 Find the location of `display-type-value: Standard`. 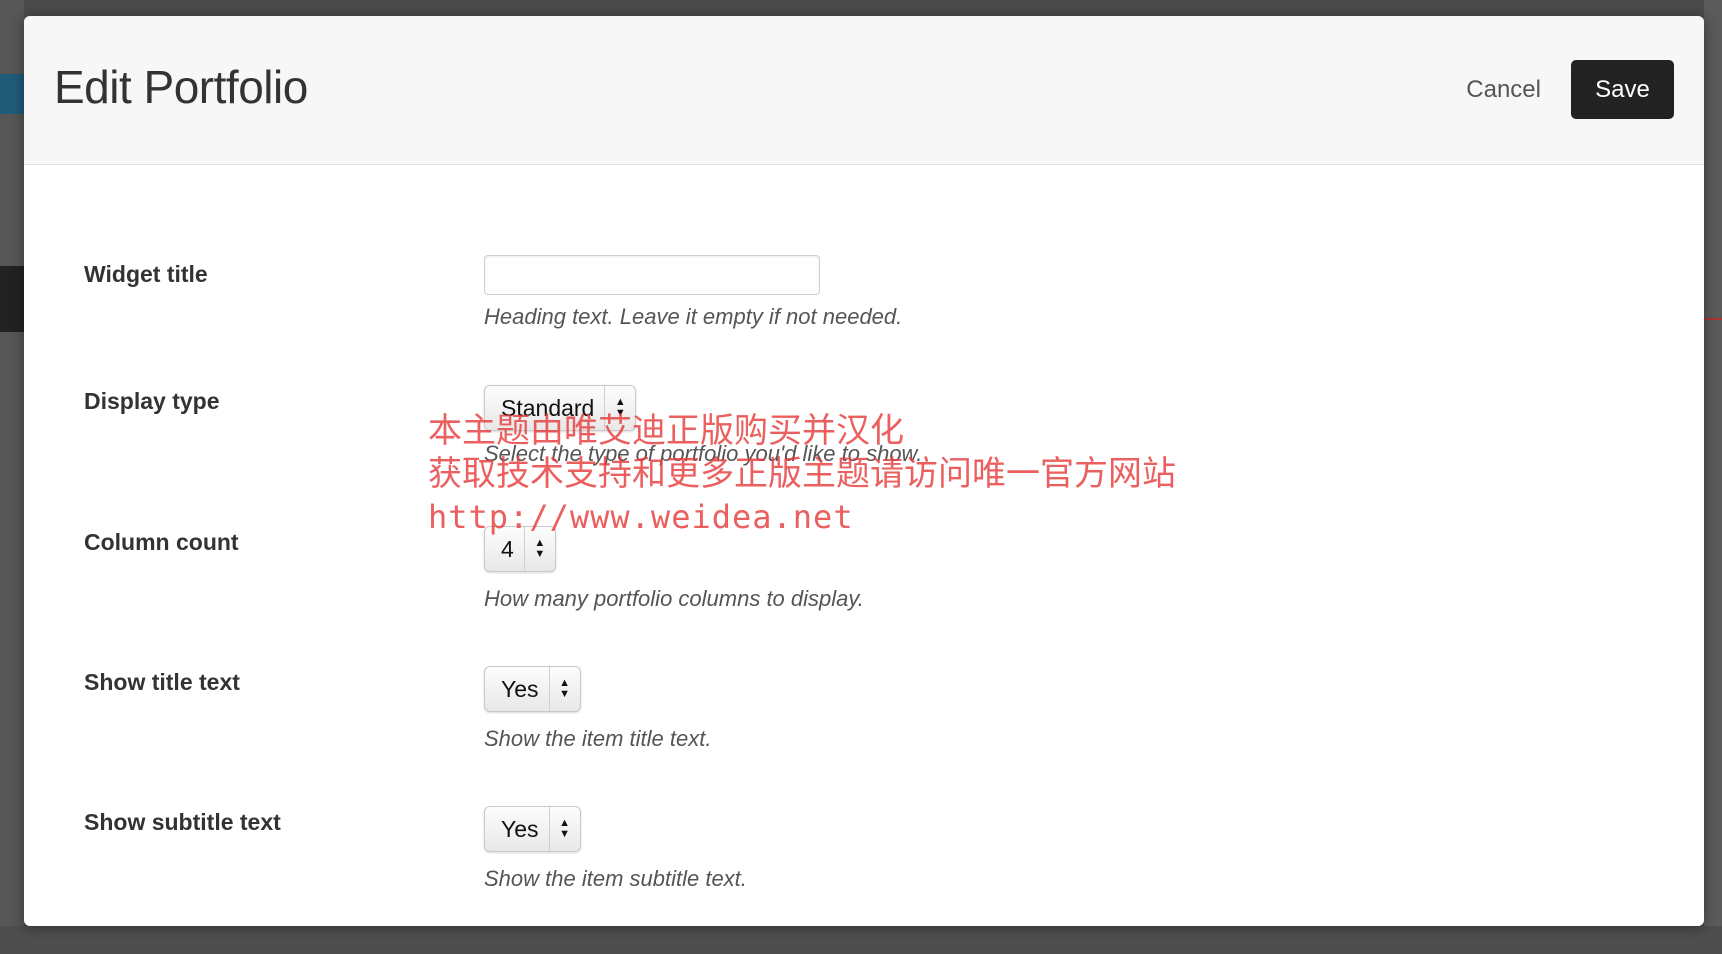

display-type-value: Standard is located at coordinates (548, 407).